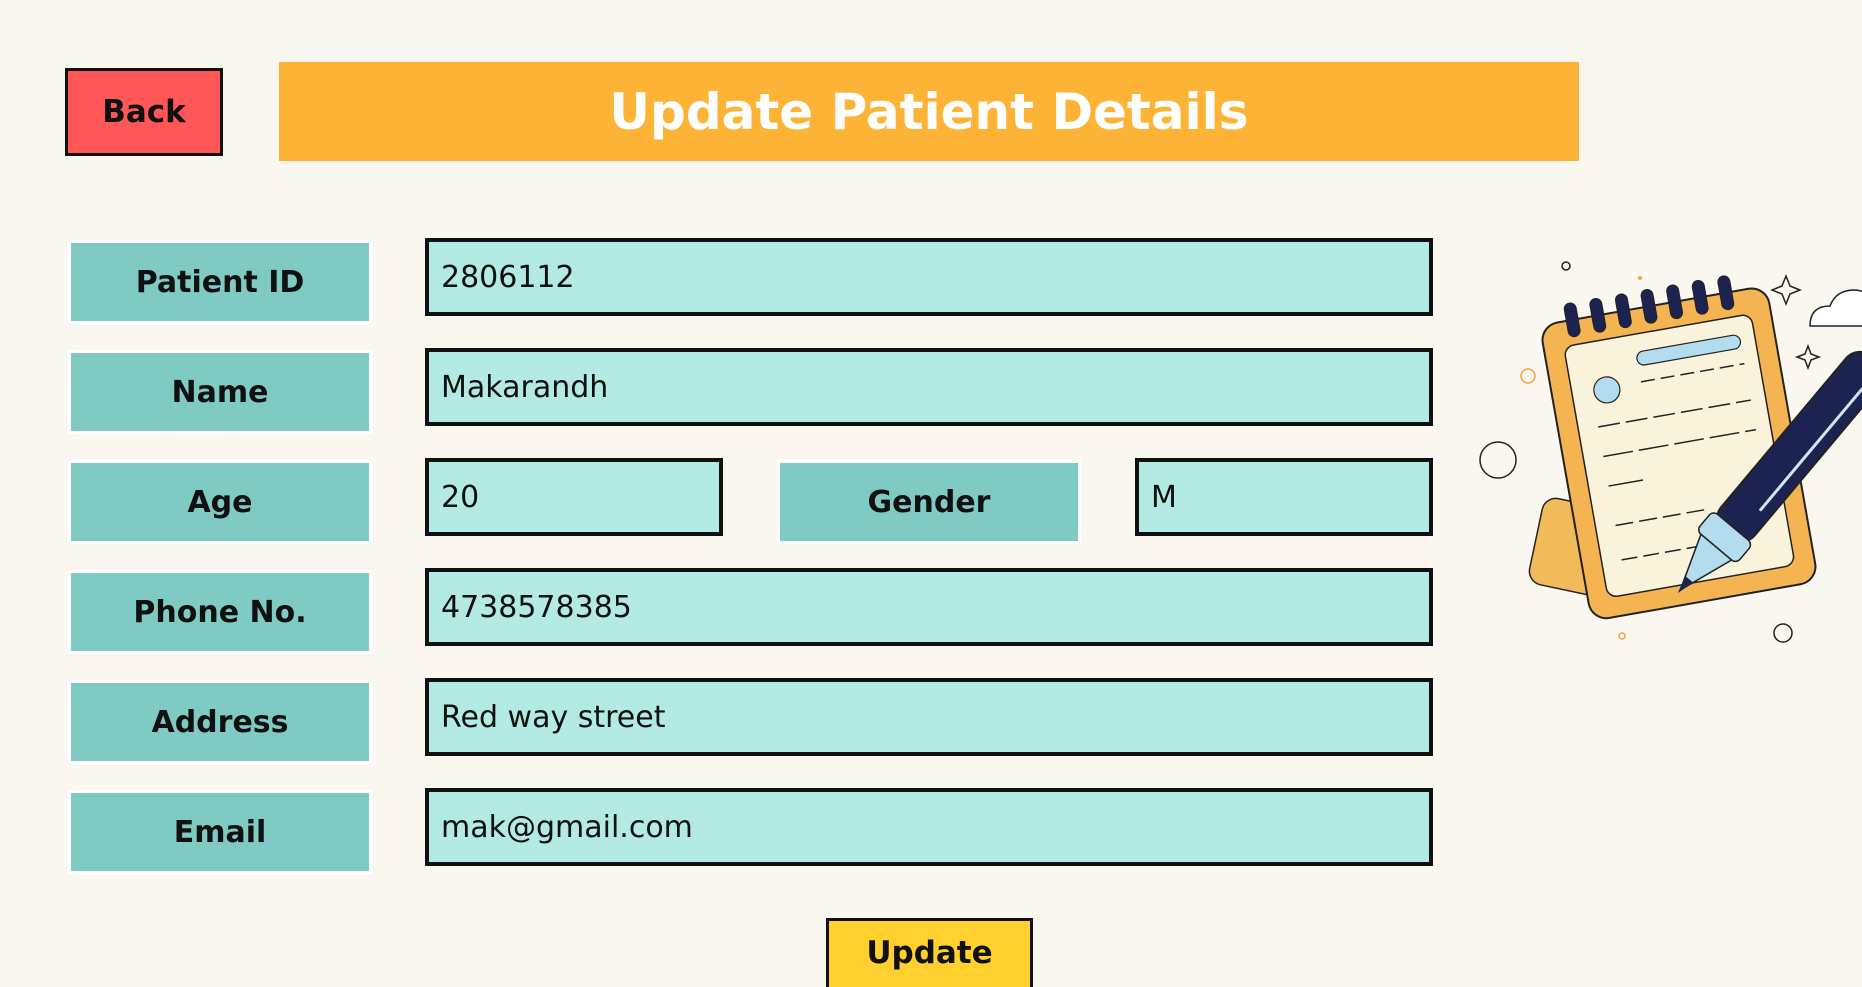 The height and width of the screenshot is (987, 1862). Describe the element at coordinates (929, 952) in the screenshot. I see `update-button: Update` at that location.